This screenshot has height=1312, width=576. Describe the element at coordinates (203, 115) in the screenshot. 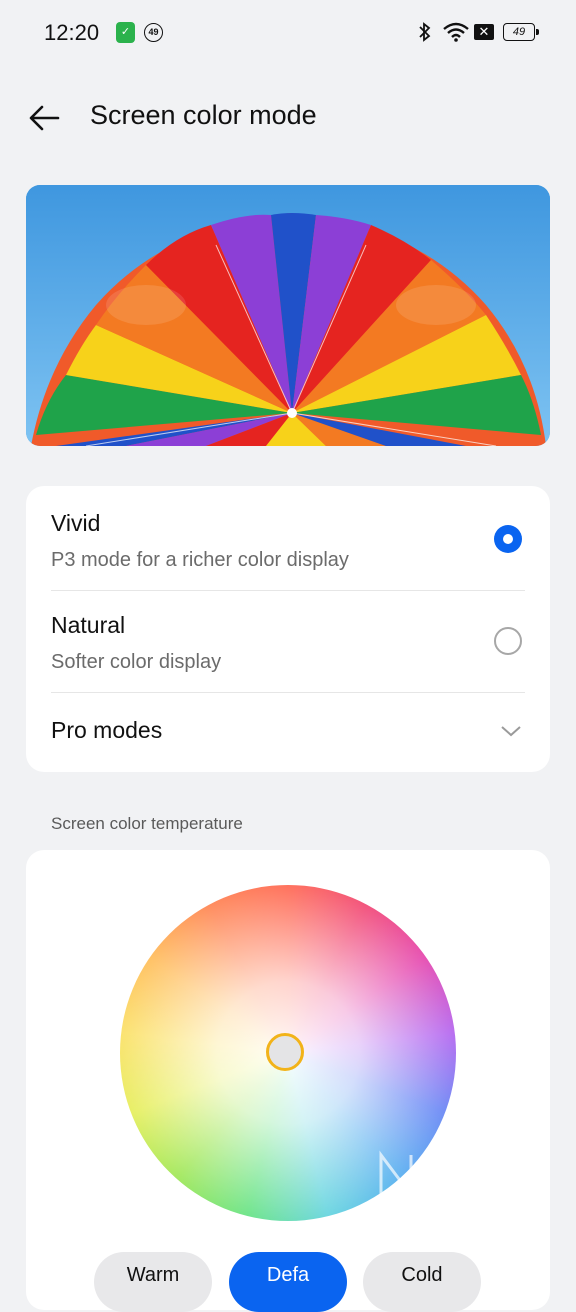

I see `page-title: Screen color mode` at that location.